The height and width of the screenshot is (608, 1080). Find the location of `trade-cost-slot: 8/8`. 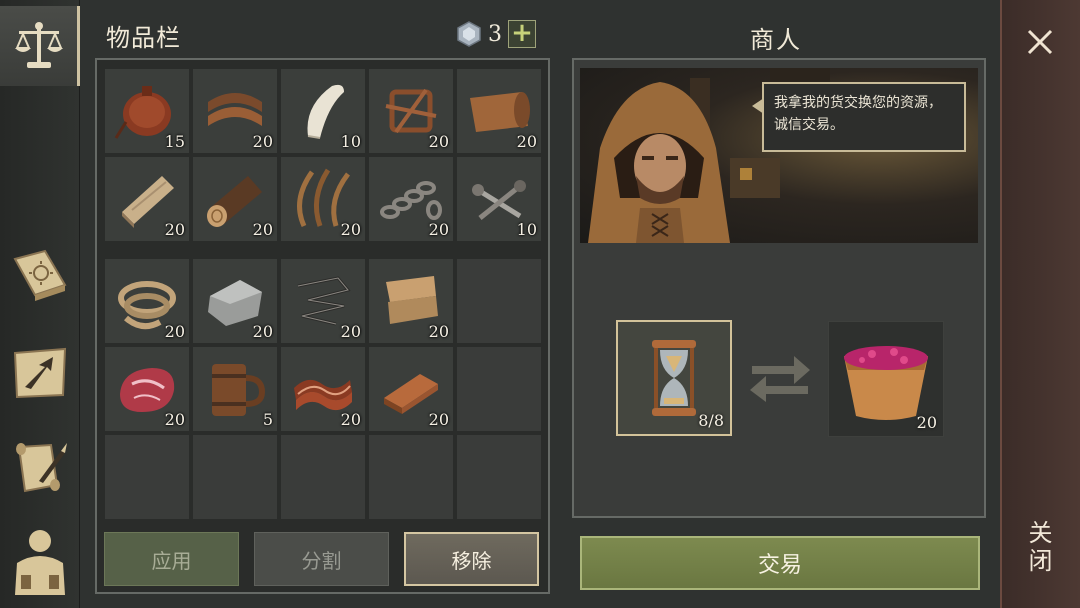

trade-cost-slot: 8/8 is located at coordinates (674, 378).